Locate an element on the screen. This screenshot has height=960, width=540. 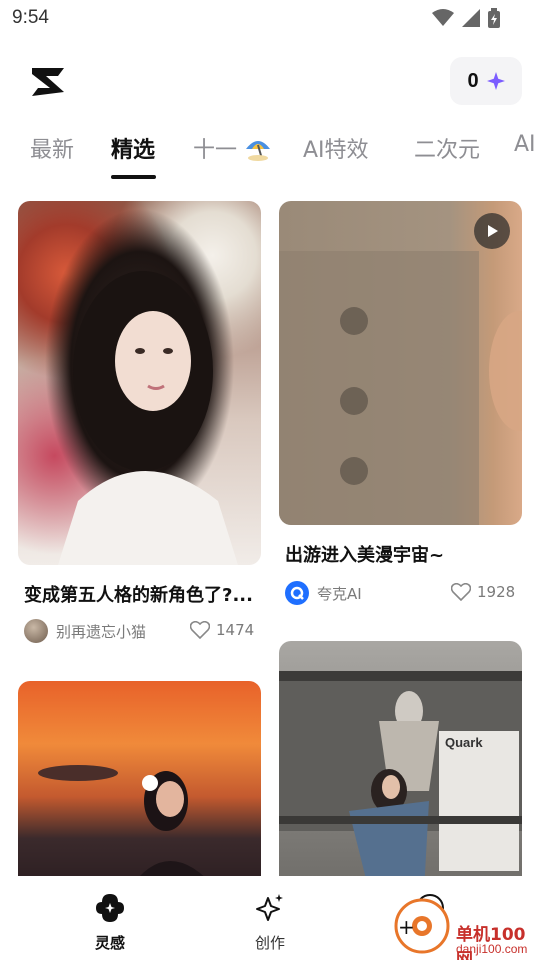
active-tab-indicator is located at coordinates (133, 177).